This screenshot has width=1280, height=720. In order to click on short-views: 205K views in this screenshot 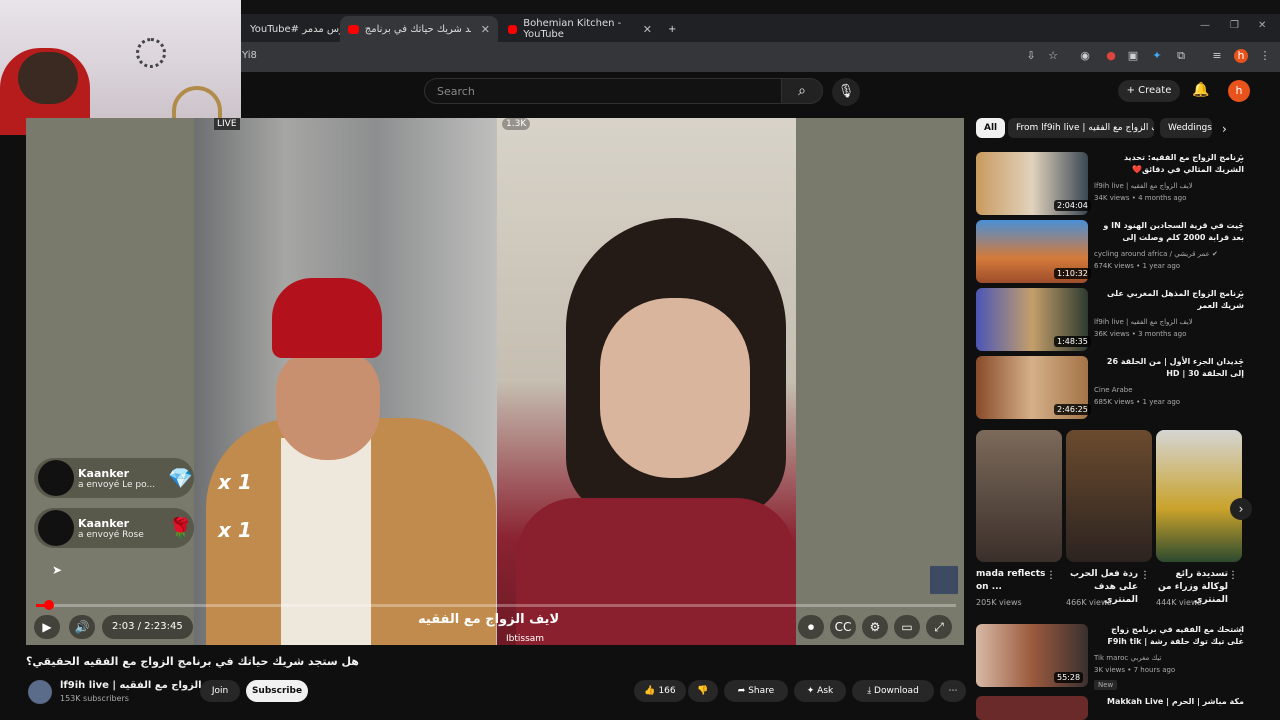, I will do `click(999, 602)`.